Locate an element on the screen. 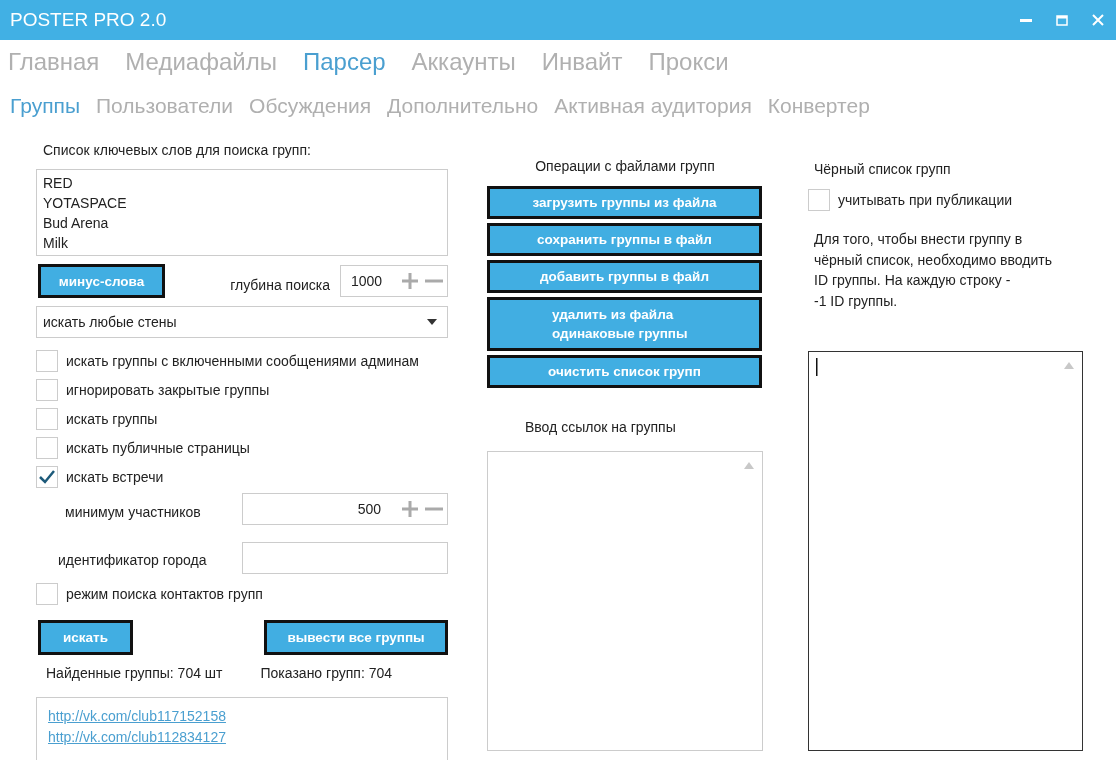 This screenshot has width=1116, height=760. links-input-title: Ввод ссылок на группы is located at coordinates (601, 427).